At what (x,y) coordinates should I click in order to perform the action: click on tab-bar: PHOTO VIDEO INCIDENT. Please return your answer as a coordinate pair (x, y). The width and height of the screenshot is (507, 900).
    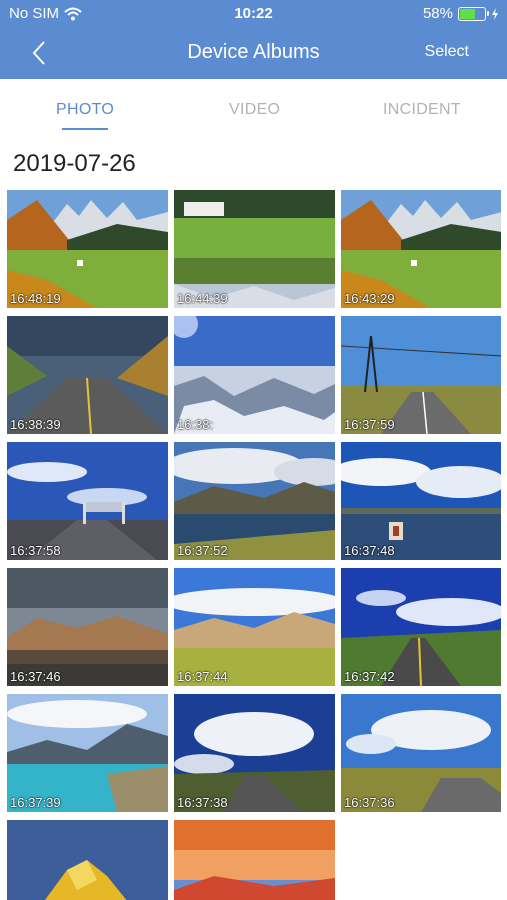
    Looking at the image, I should click on (253, 106).